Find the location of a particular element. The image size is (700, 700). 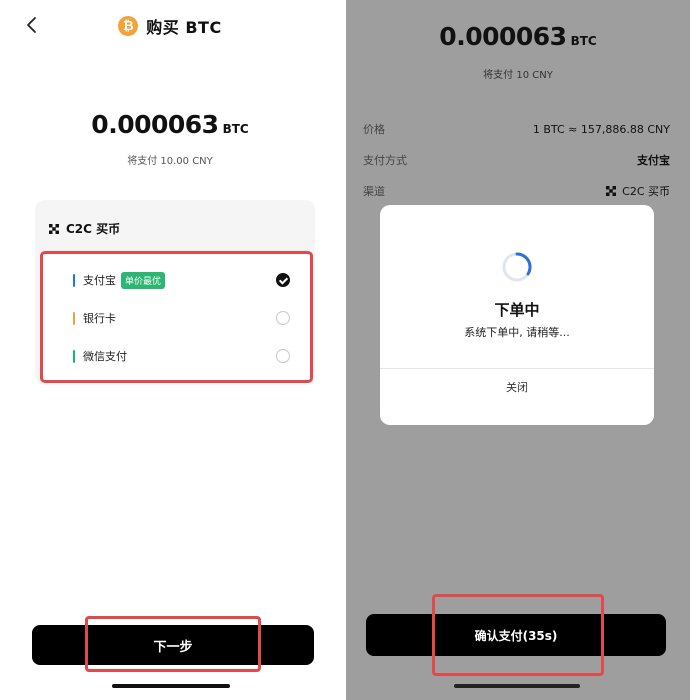

ordering-dialog: 下单中 系统下单中, 请稍等... 关闭 is located at coordinates (517, 315).